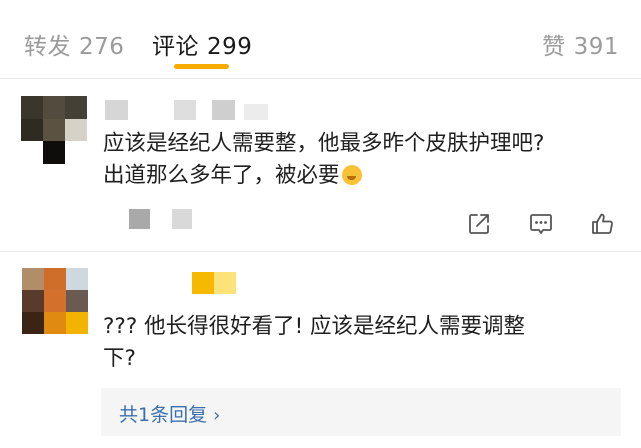 This screenshot has width=641, height=448. I want to click on tab-repost-label: 转发, so click(47, 47).